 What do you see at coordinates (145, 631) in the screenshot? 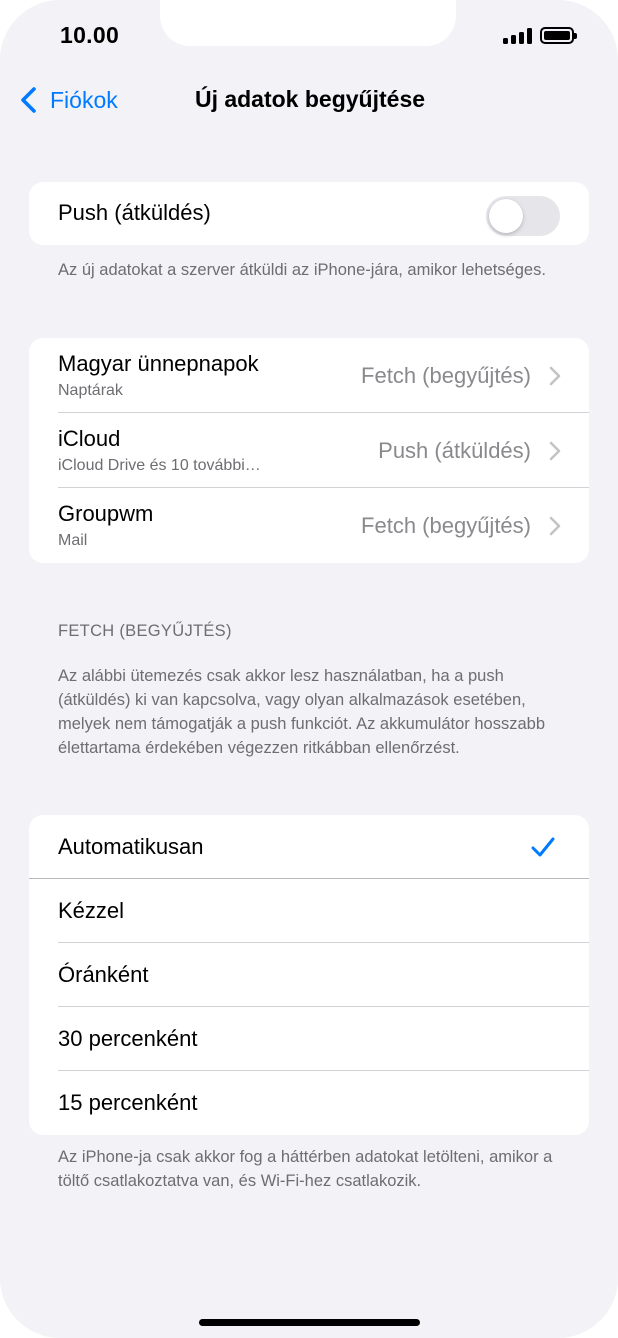
I see `fetch-section-header: FETCH (BEGYŰJTÉS)` at bounding box center [145, 631].